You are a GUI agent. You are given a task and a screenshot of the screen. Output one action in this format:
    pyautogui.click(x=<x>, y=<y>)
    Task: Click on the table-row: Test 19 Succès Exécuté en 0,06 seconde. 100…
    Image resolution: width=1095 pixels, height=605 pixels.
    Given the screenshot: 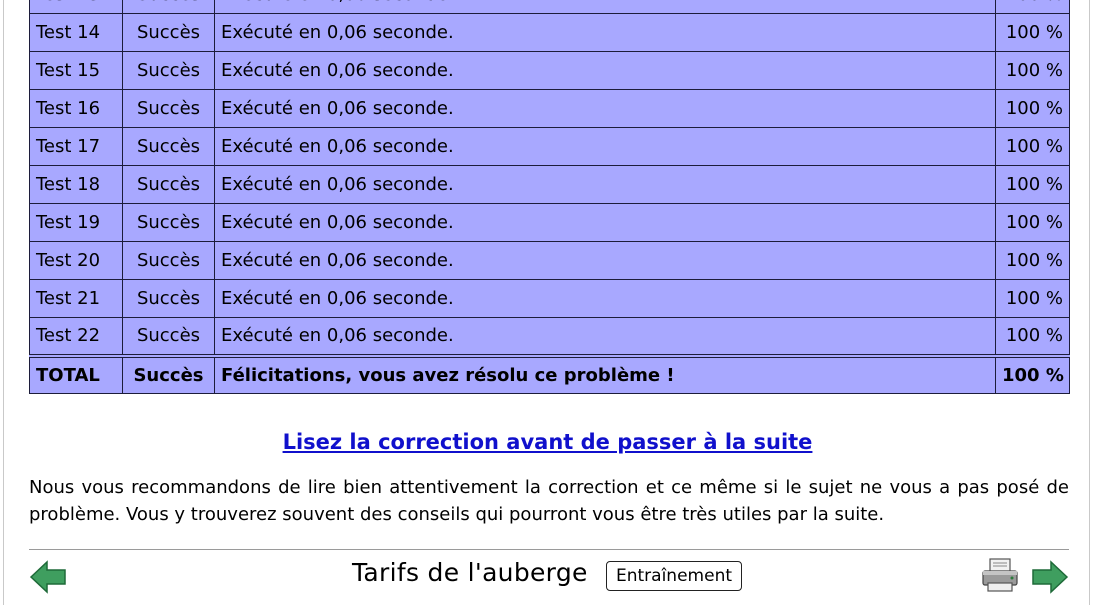 What is the action you would take?
    pyautogui.click(x=549, y=222)
    